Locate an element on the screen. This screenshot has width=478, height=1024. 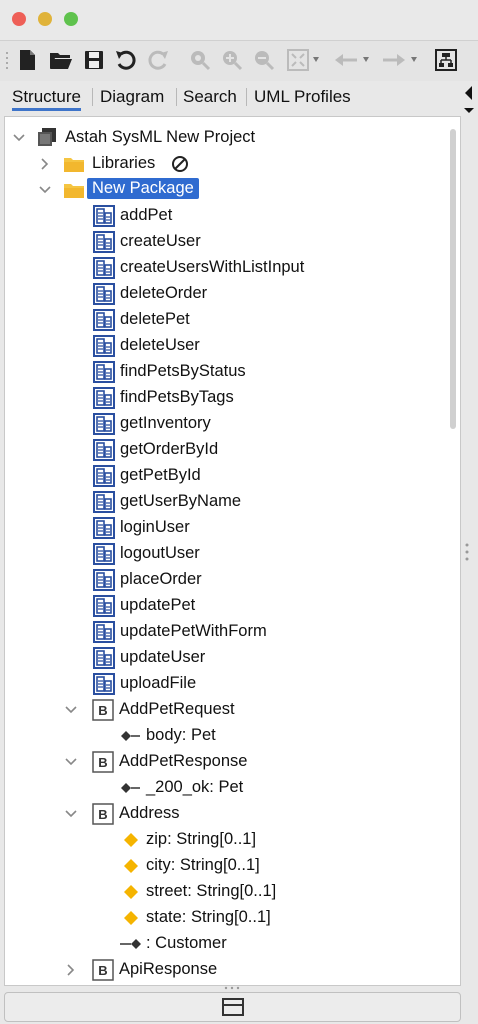
tab-scroll-icon is located at coordinates (468, 99).